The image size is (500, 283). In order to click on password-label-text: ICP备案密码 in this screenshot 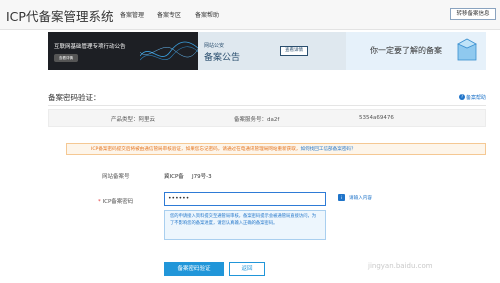, I will do `click(118, 202)`.